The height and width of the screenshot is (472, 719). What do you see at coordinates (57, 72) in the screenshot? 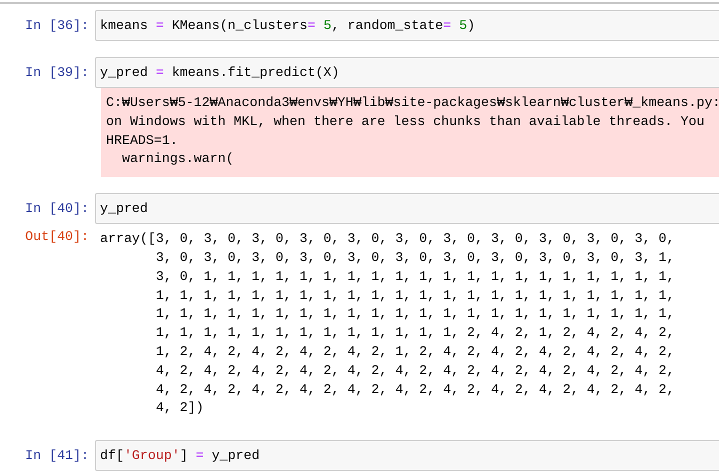
I see `input-prompt: In [39]:` at bounding box center [57, 72].